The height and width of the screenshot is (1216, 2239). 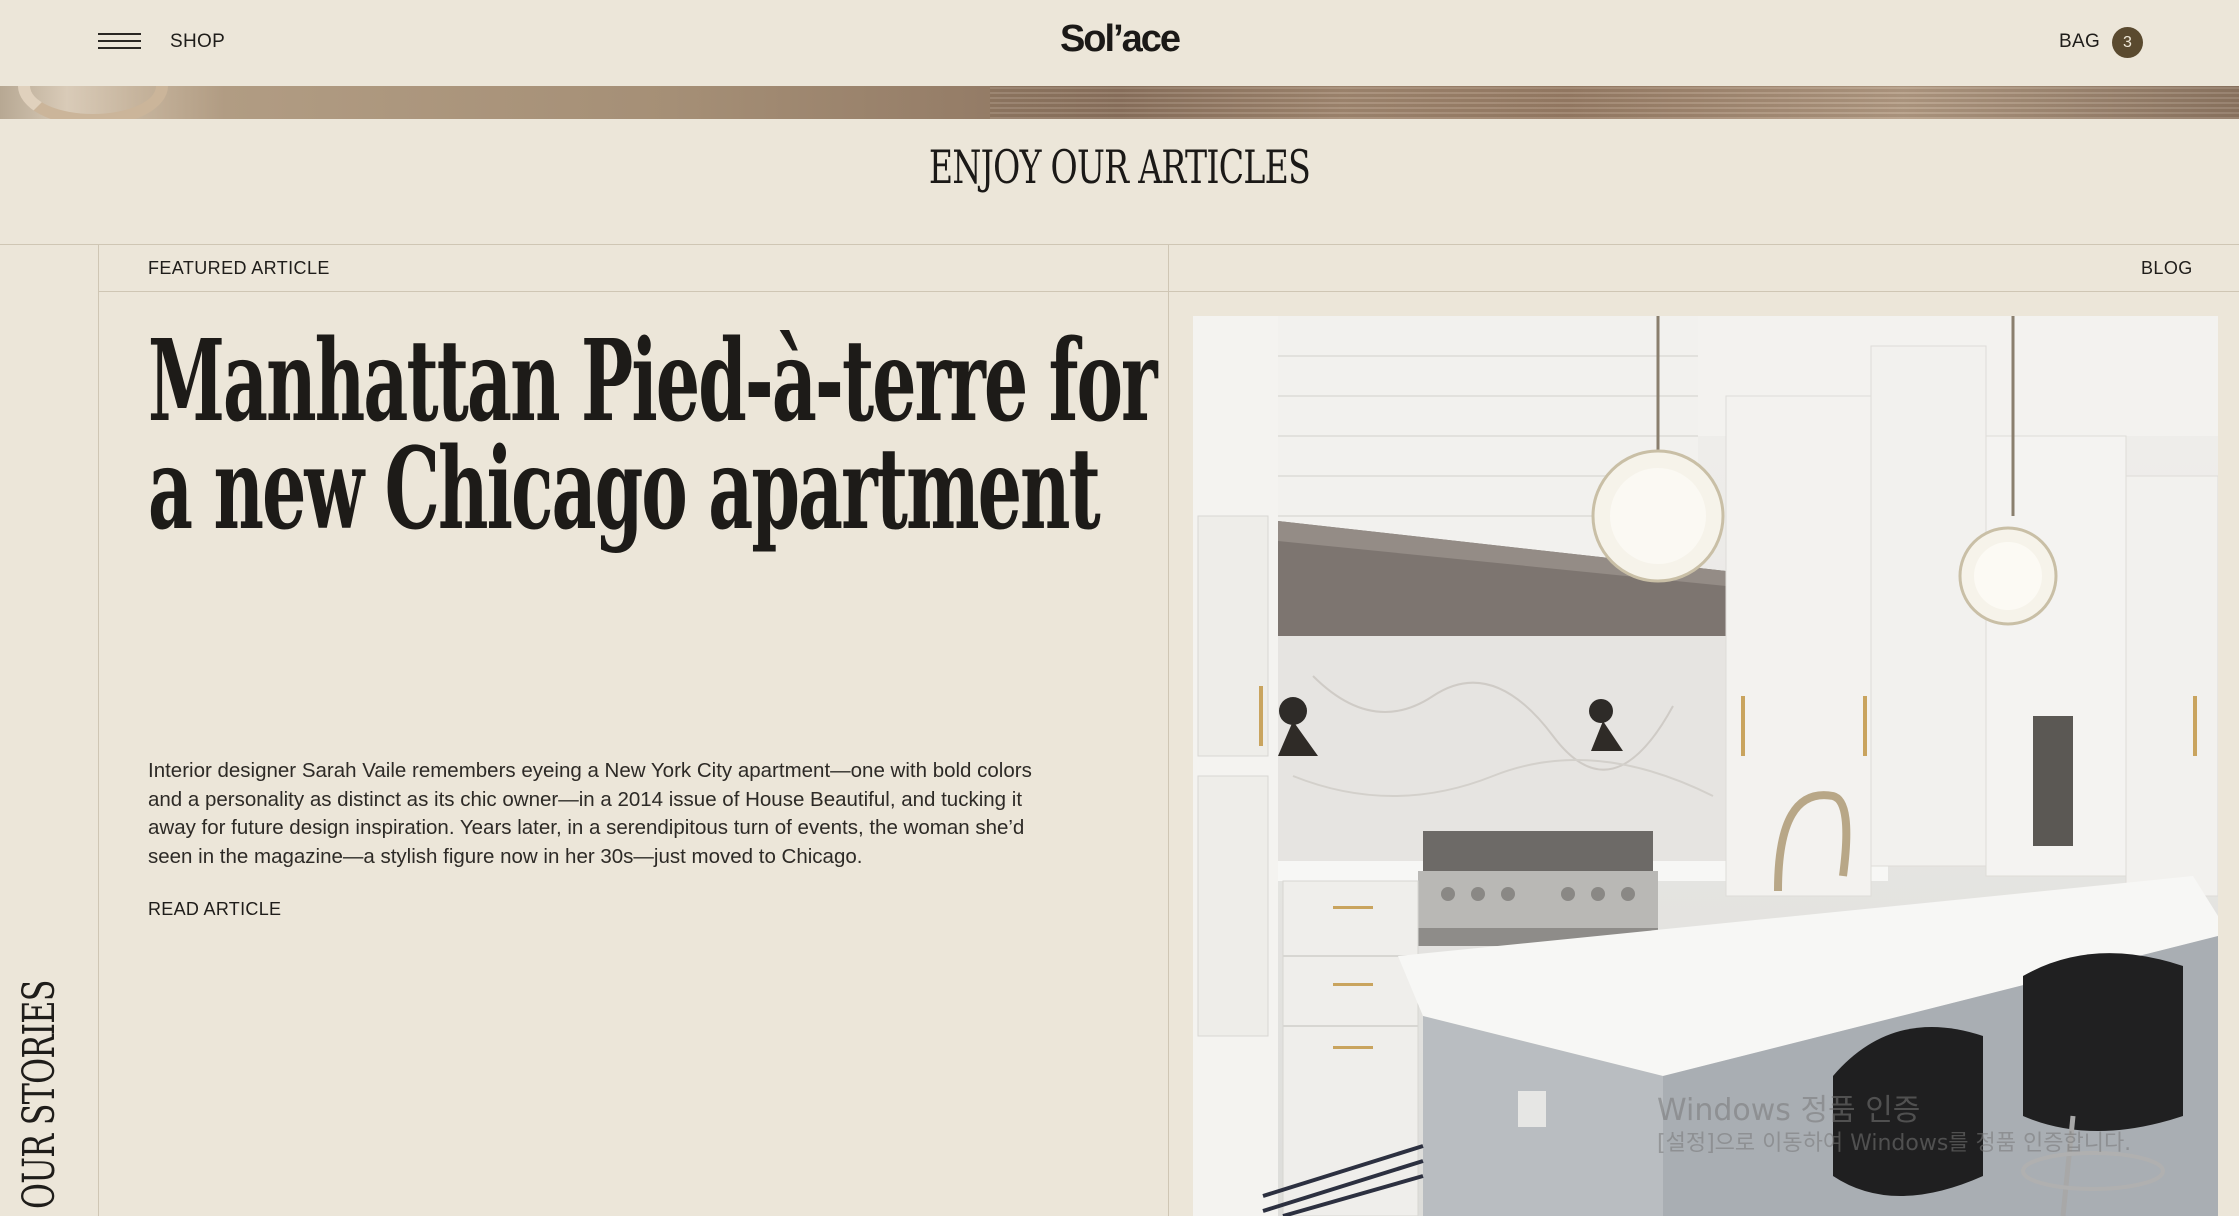 I want to click on article-title-line-2: a new Chicago apartment, so click(x=624, y=489).